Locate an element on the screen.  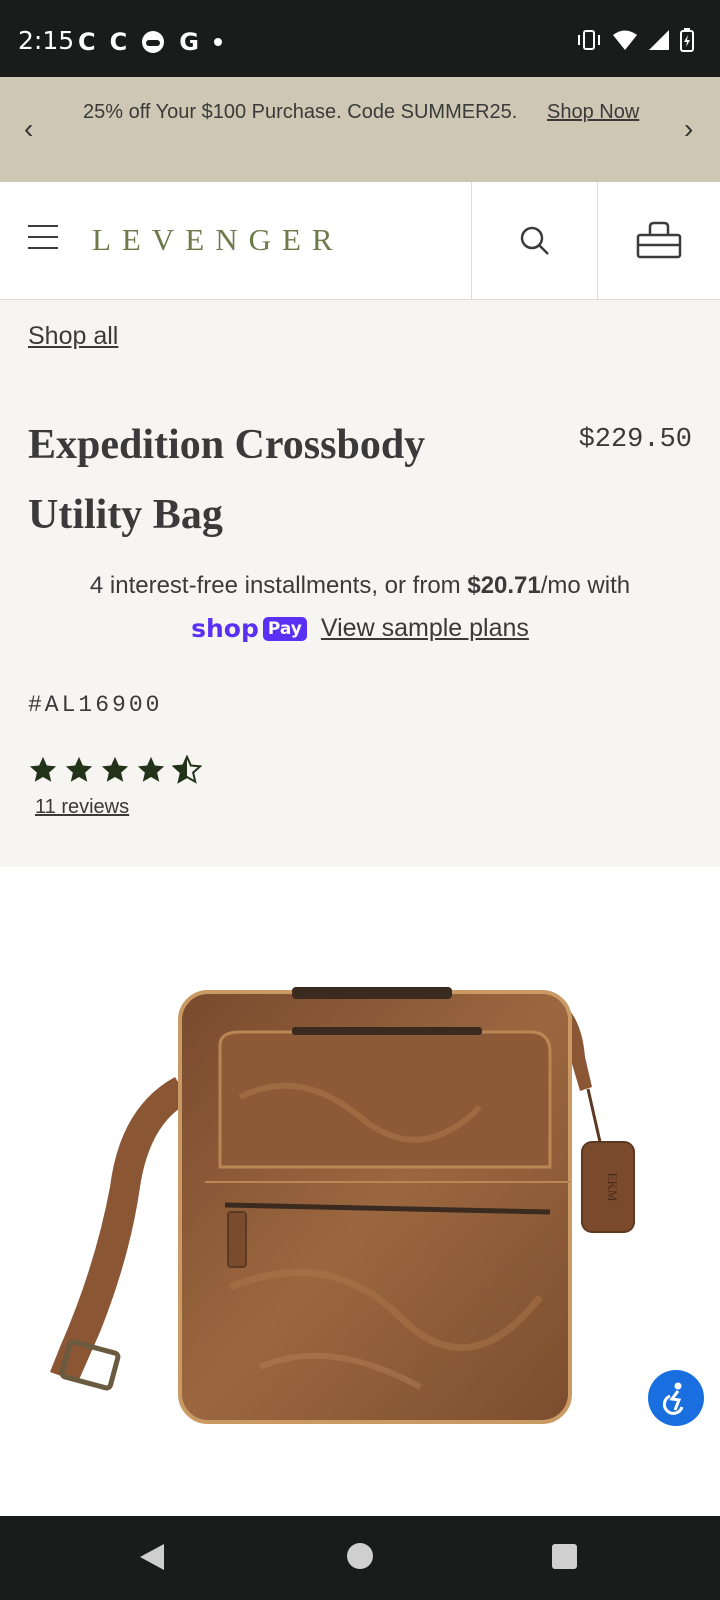
shoppay-shop-text: shop is located at coordinates (225, 628).